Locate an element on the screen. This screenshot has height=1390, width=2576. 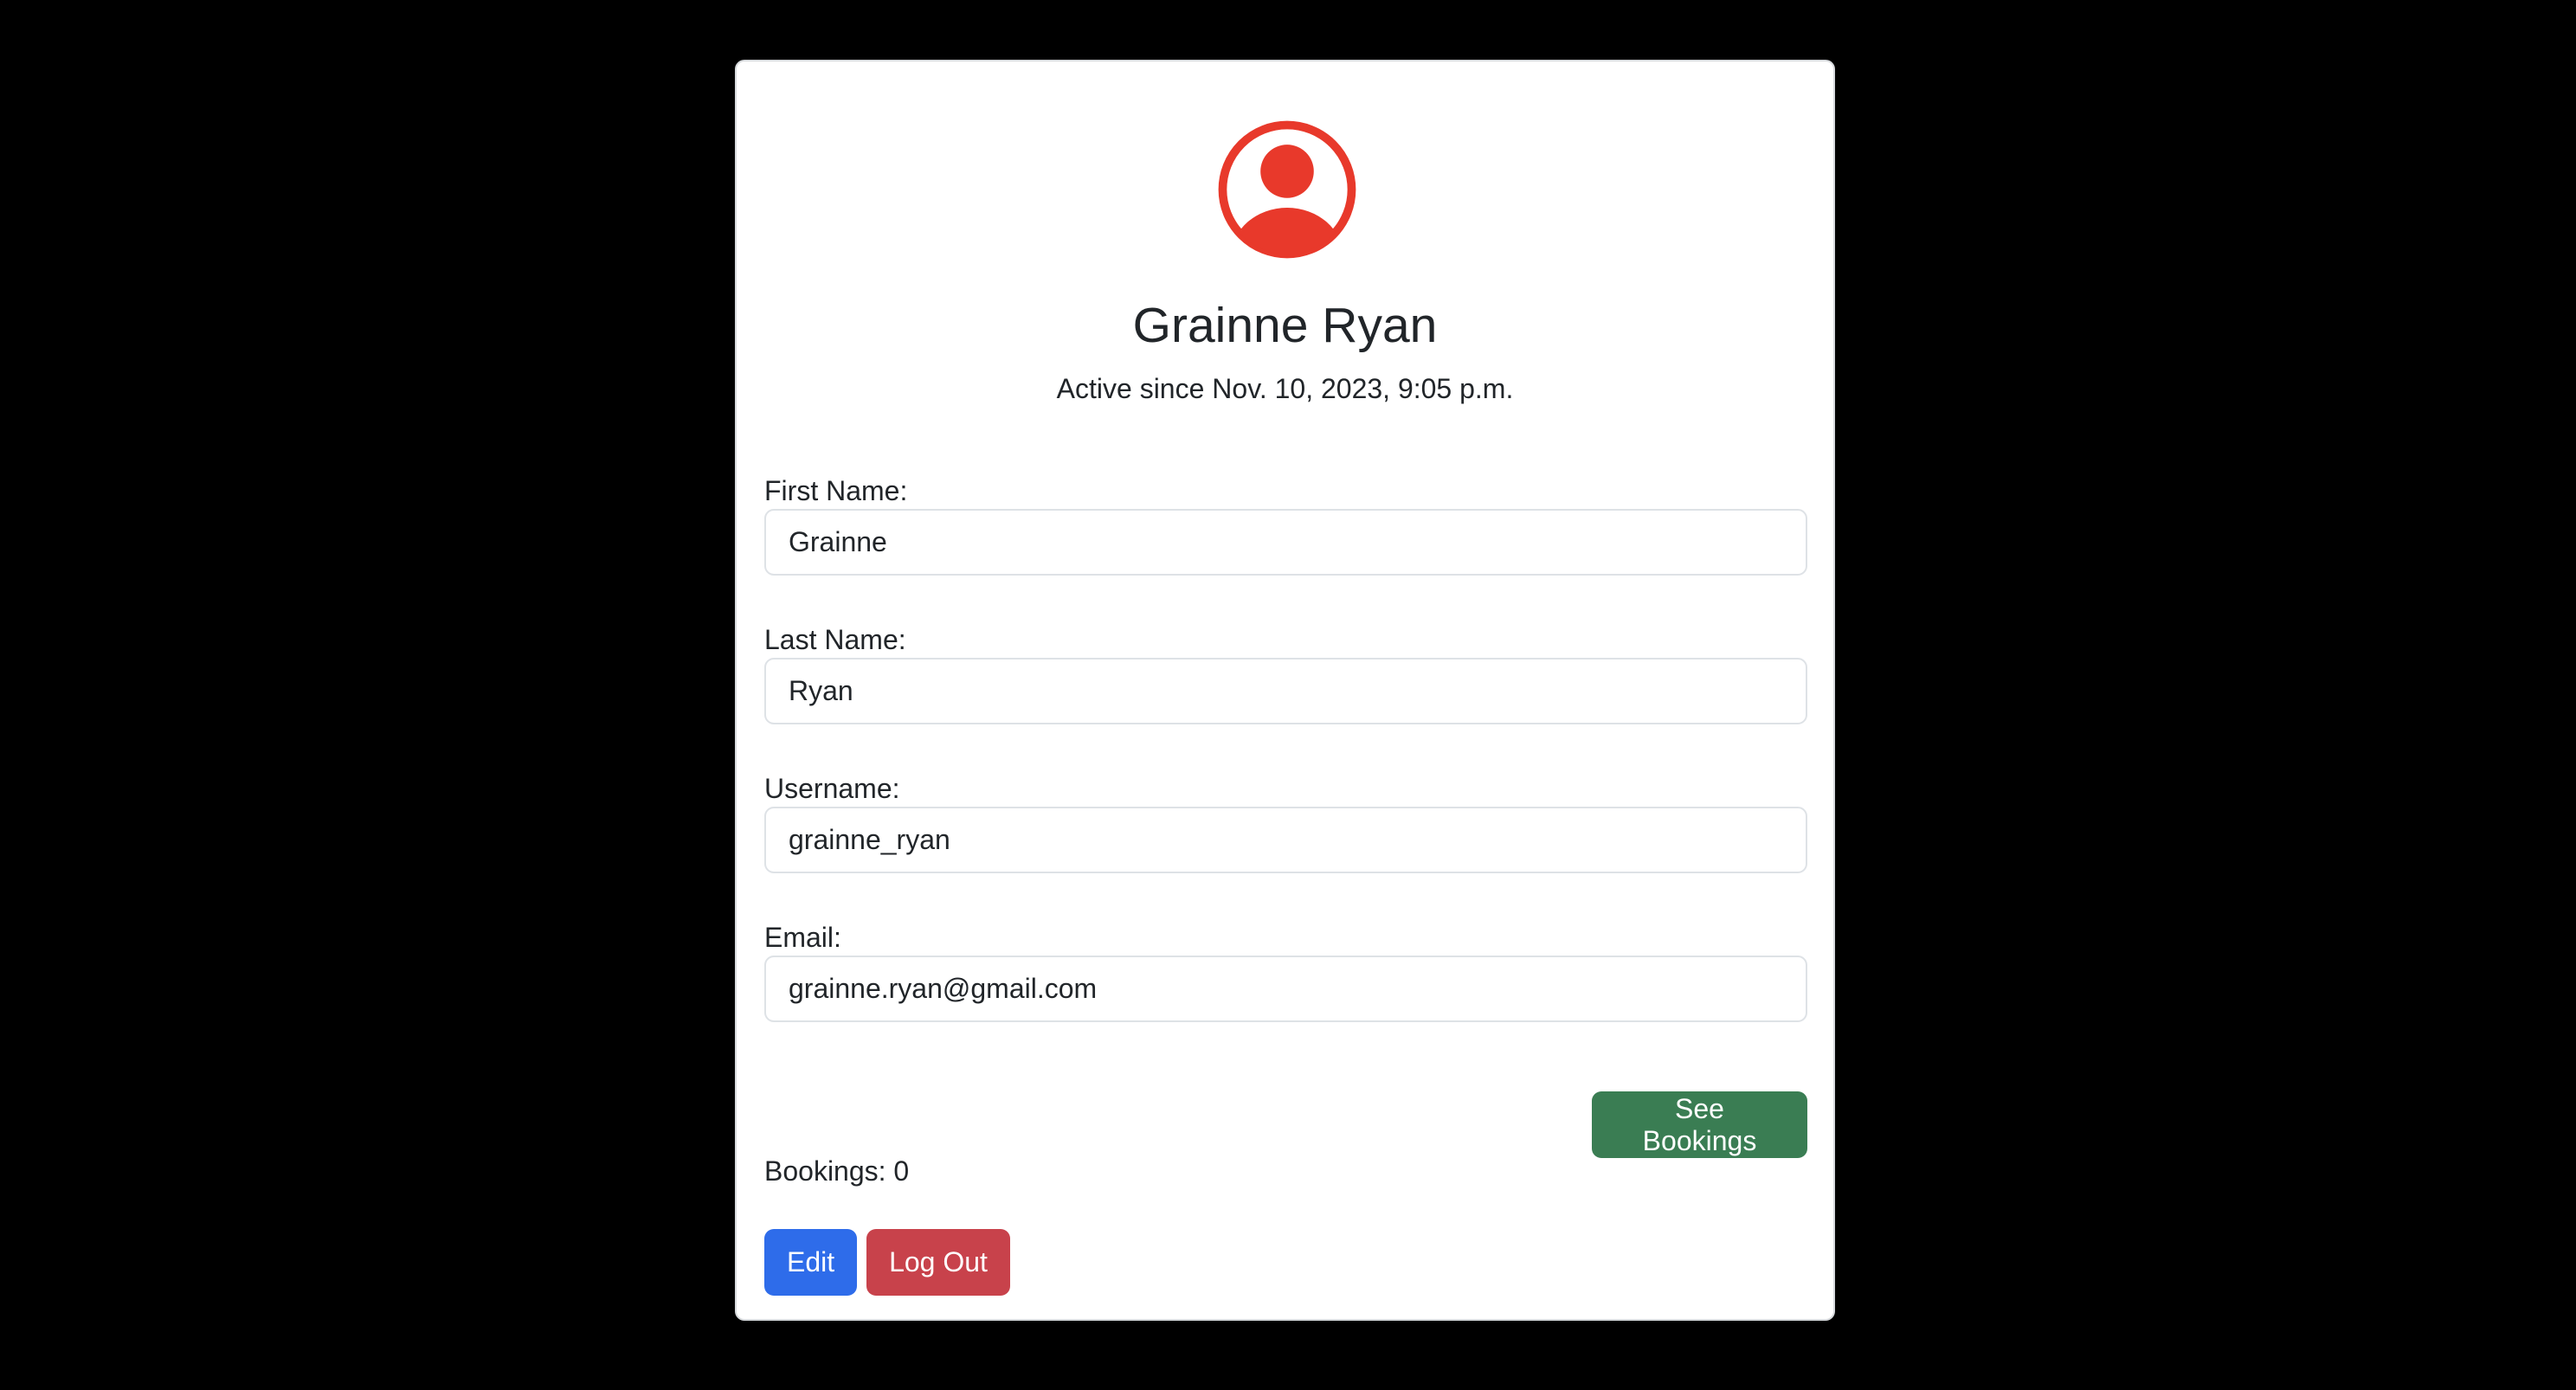
username-field is located at coordinates (1285, 840).